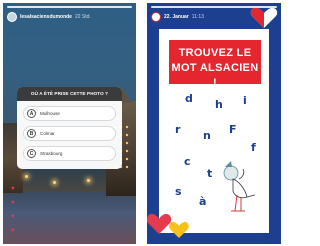 This screenshot has width=320, height=246. Describe the element at coordinates (51, 153) in the screenshot. I see `option-label: Strasbourg` at that location.